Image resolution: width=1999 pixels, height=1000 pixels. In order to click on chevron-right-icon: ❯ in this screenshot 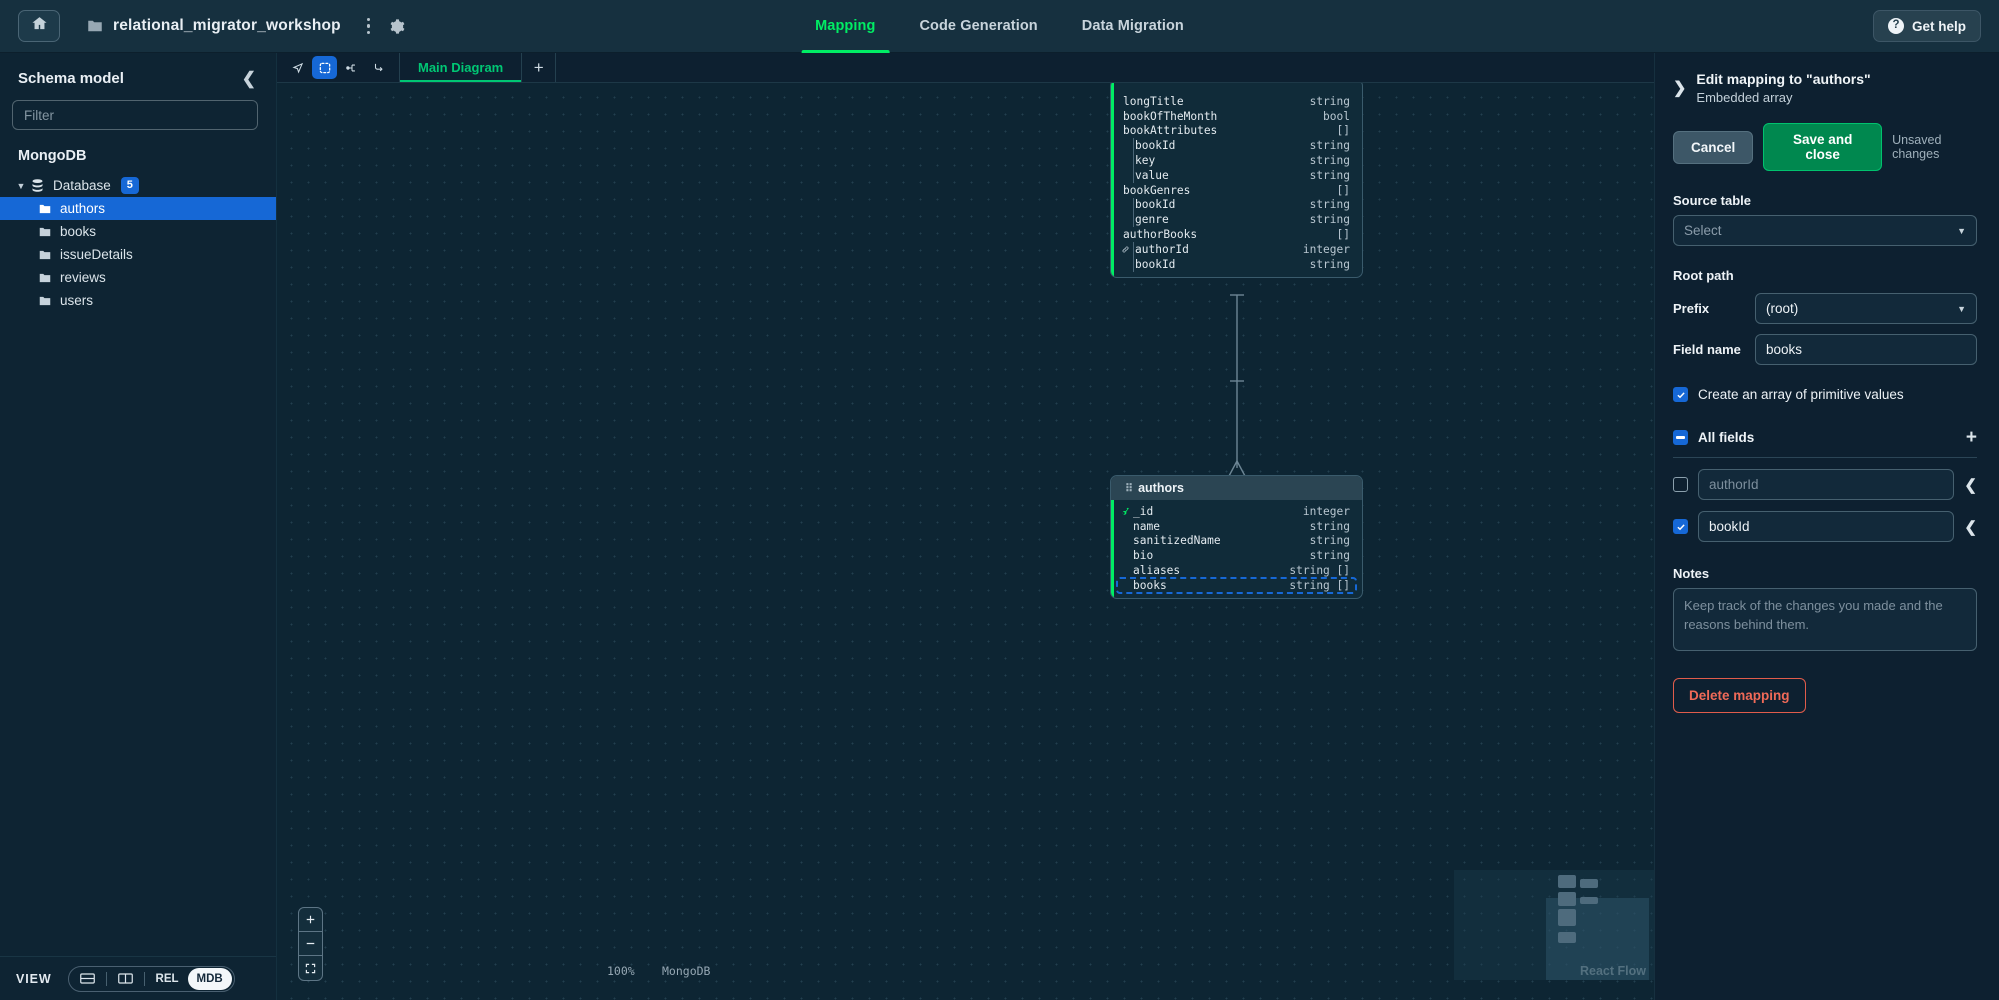, I will do `click(1679, 88)`.